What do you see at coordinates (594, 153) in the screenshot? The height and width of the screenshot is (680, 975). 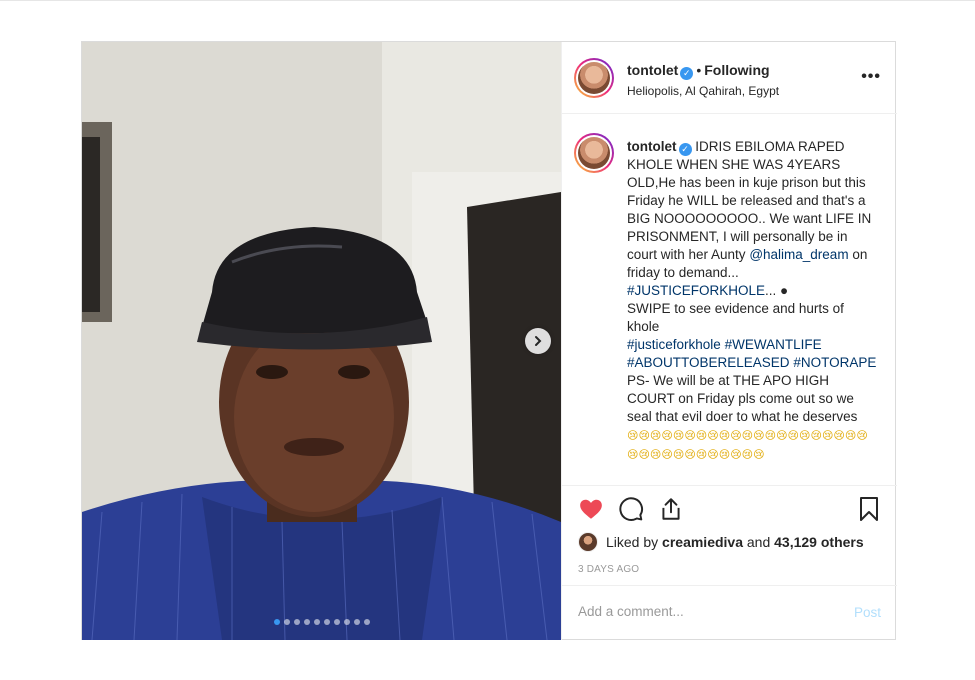 I see `caption-author-avatar` at bounding box center [594, 153].